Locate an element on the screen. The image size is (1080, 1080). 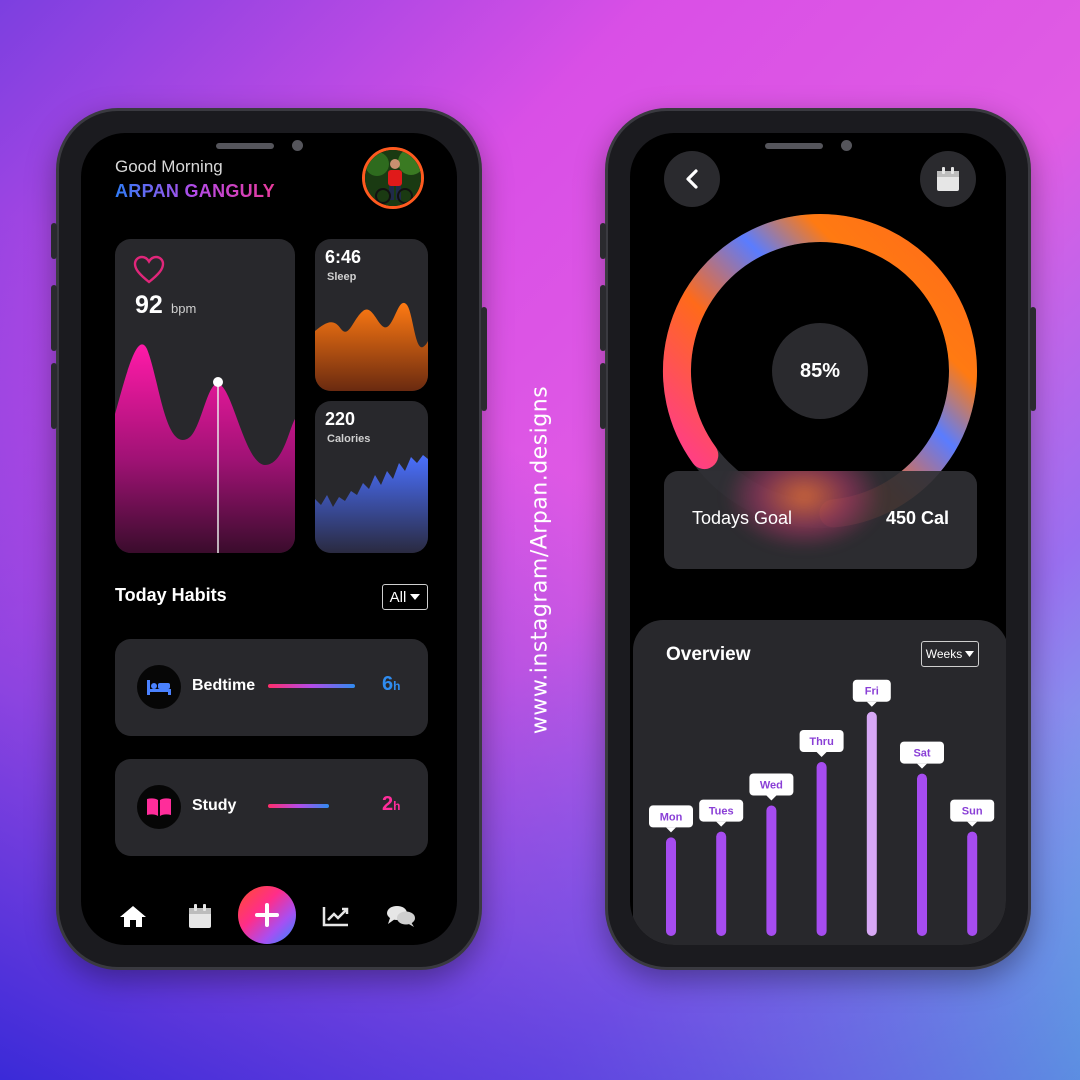
bar-label-thru: Thru is located at coordinates (821, 742).